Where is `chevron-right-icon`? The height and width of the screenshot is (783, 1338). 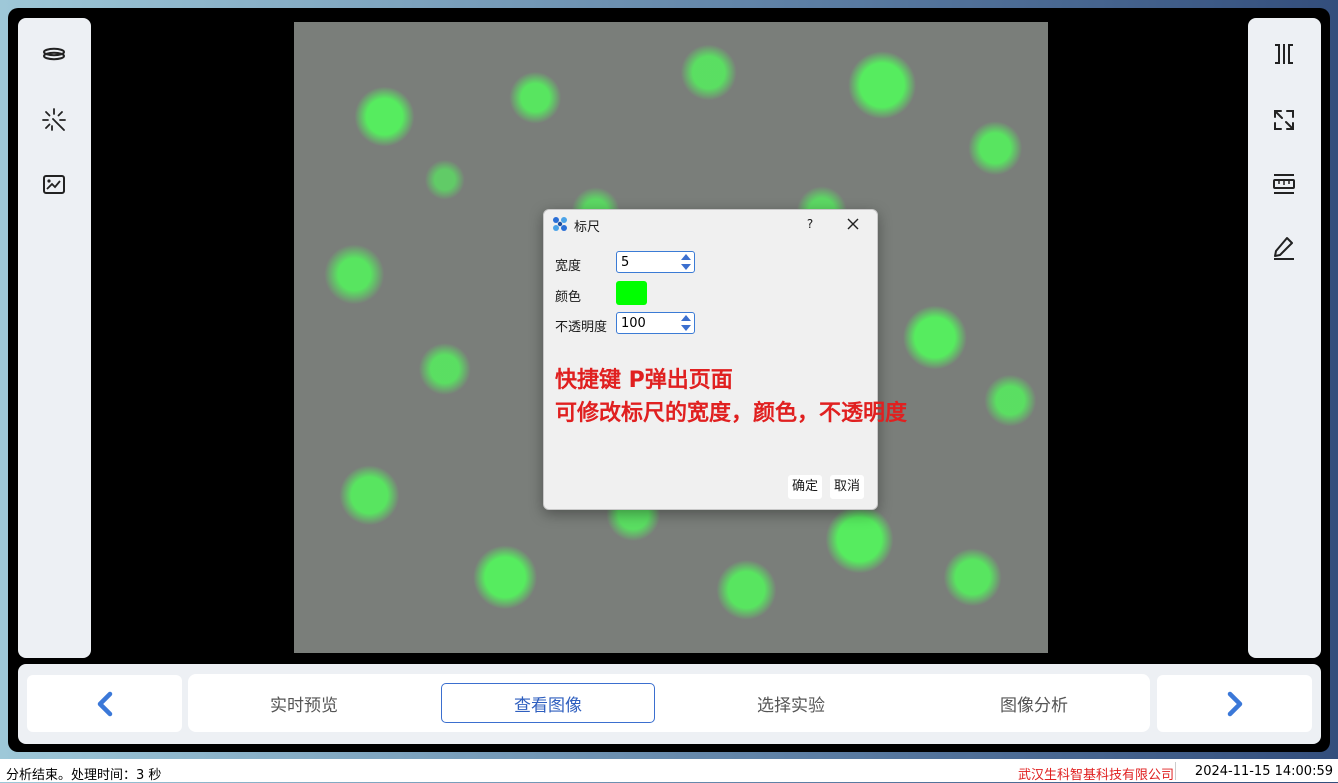
chevron-right-icon is located at coordinates (1234, 703).